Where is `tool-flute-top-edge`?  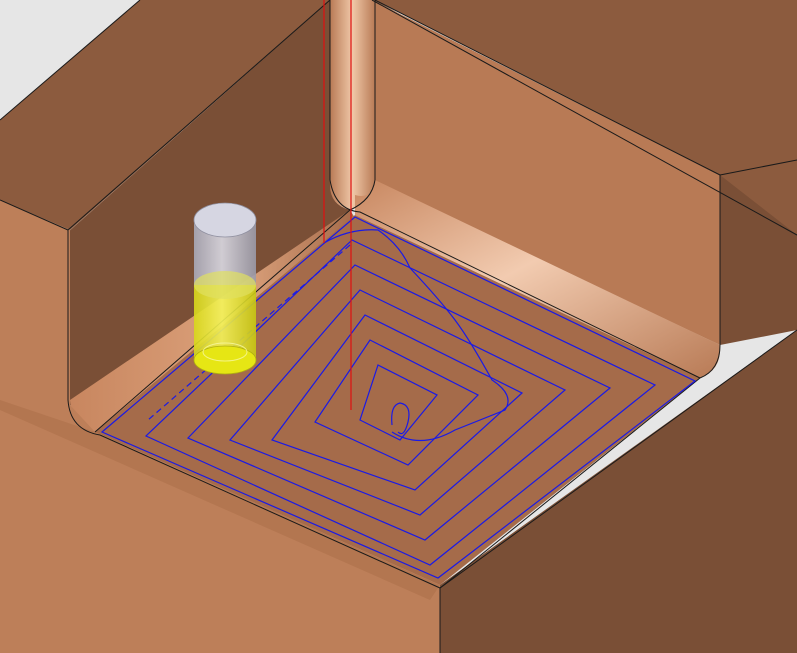 tool-flute-top-edge is located at coordinates (225, 285).